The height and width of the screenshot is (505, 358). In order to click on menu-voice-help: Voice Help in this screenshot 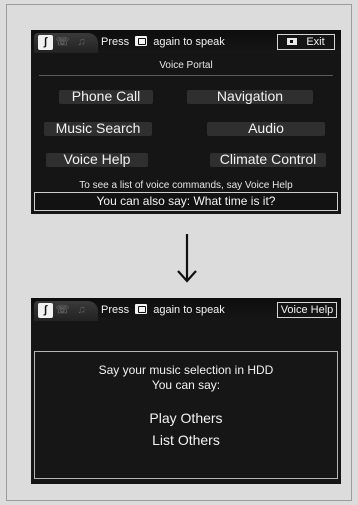, I will do `click(97, 159)`.